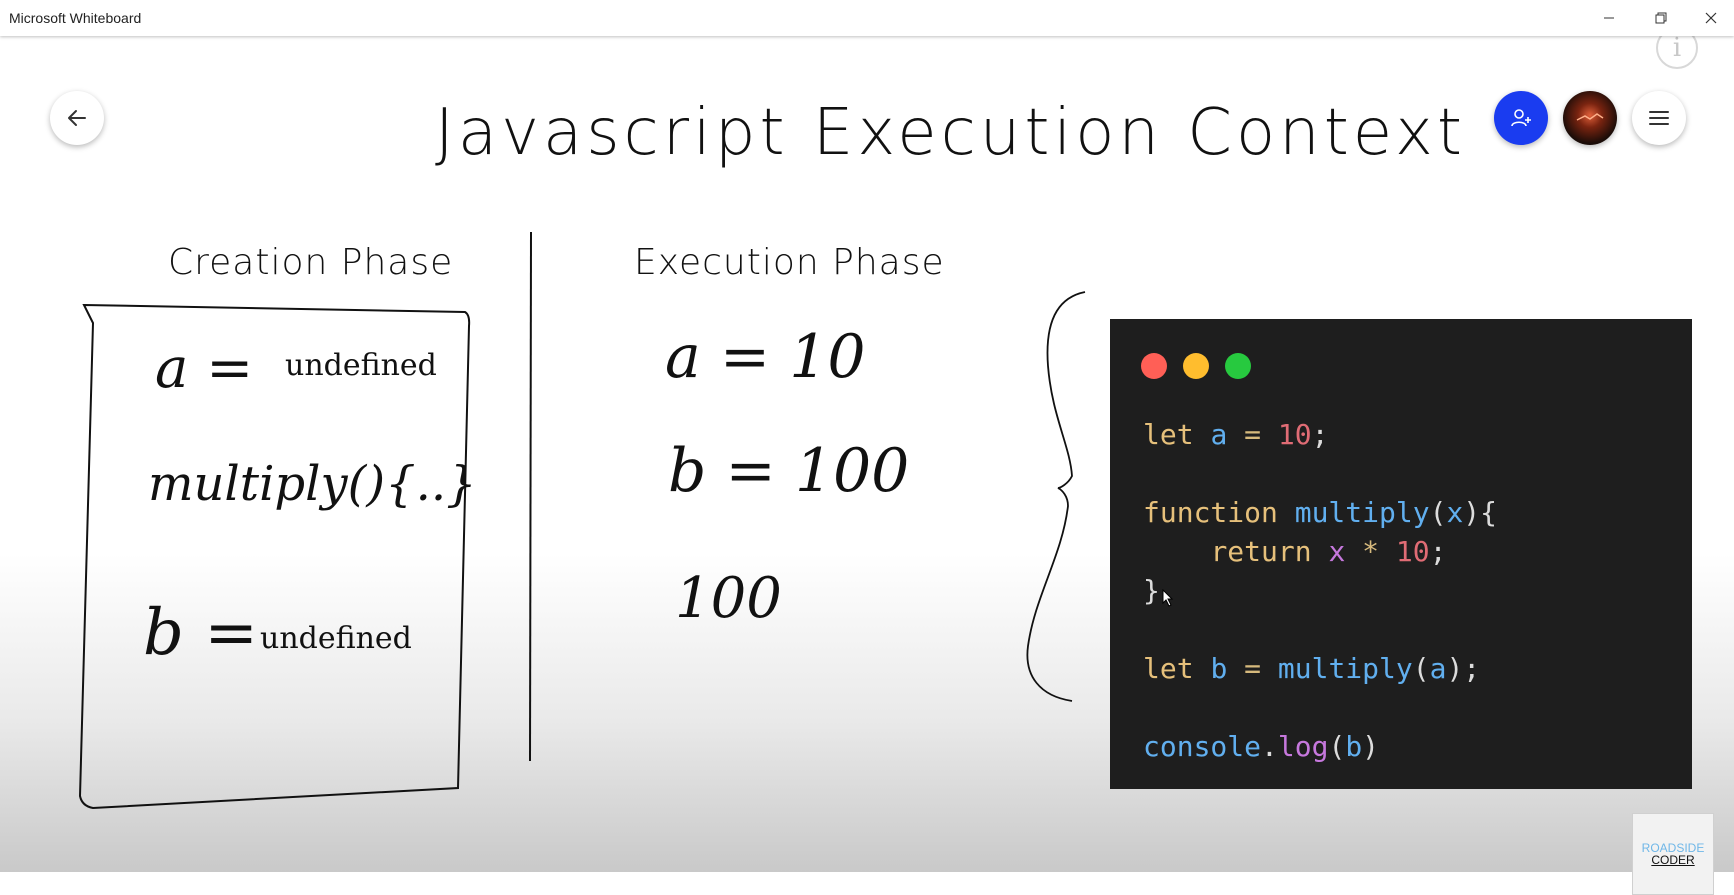 The image size is (1734, 895). I want to click on window-dot-red, so click(1154, 366).